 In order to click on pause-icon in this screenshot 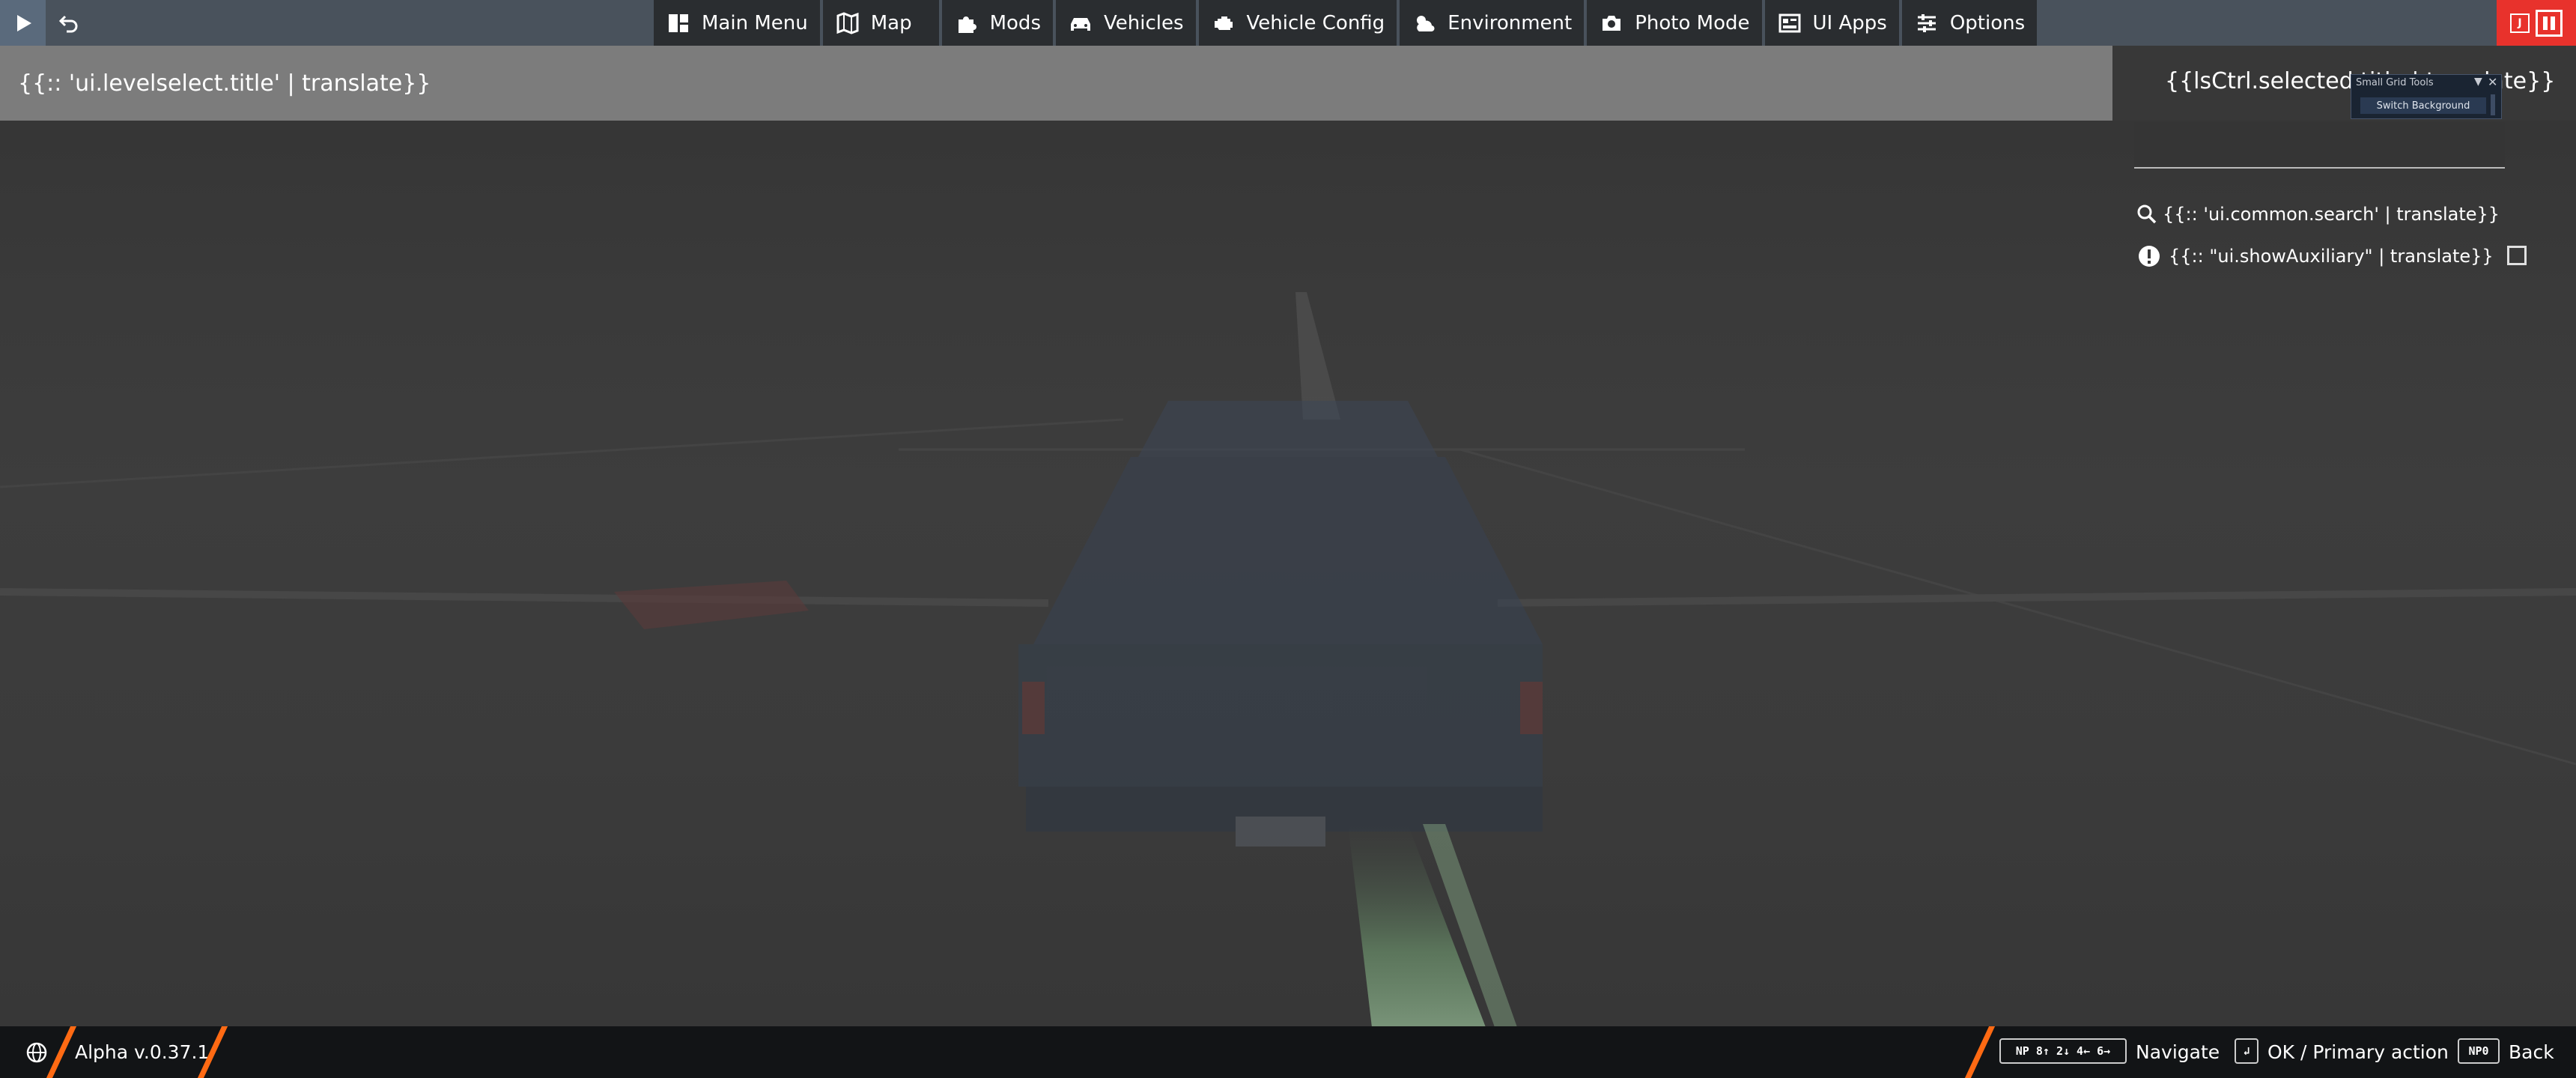, I will do `click(2549, 23)`.